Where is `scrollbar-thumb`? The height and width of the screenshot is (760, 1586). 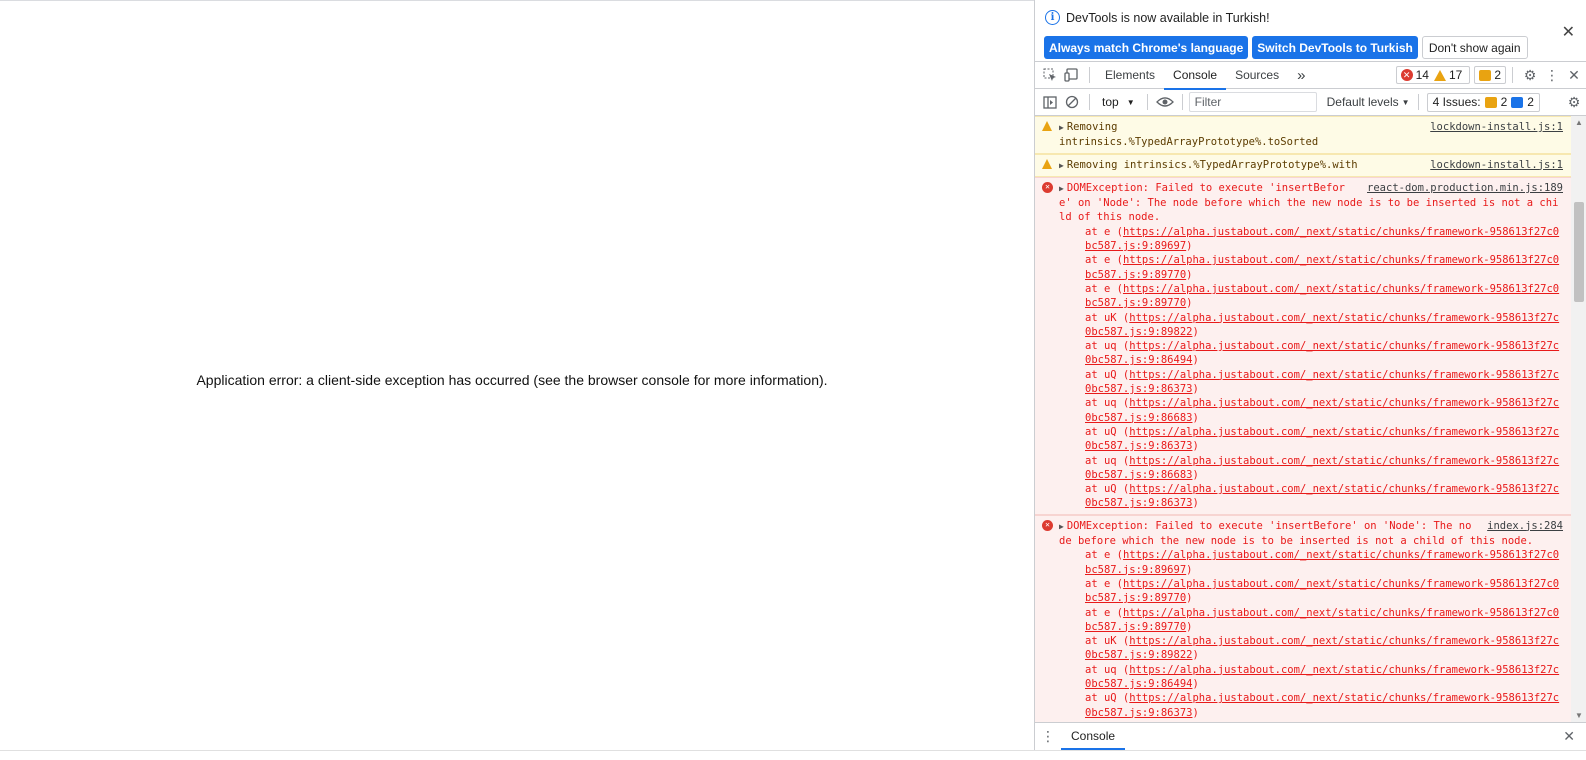
scrollbar-thumb is located at coordinates (1579, 252).